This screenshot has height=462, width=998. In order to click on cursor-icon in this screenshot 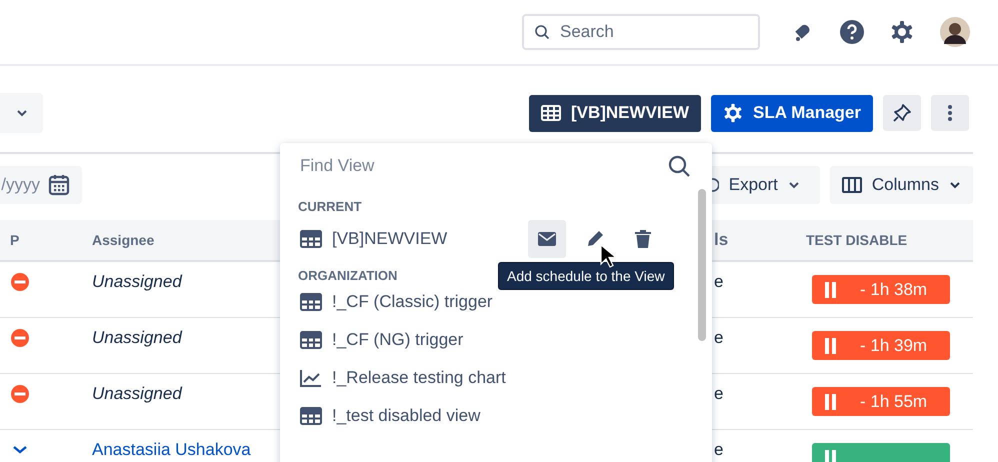, I will do `click(608, 256)`.